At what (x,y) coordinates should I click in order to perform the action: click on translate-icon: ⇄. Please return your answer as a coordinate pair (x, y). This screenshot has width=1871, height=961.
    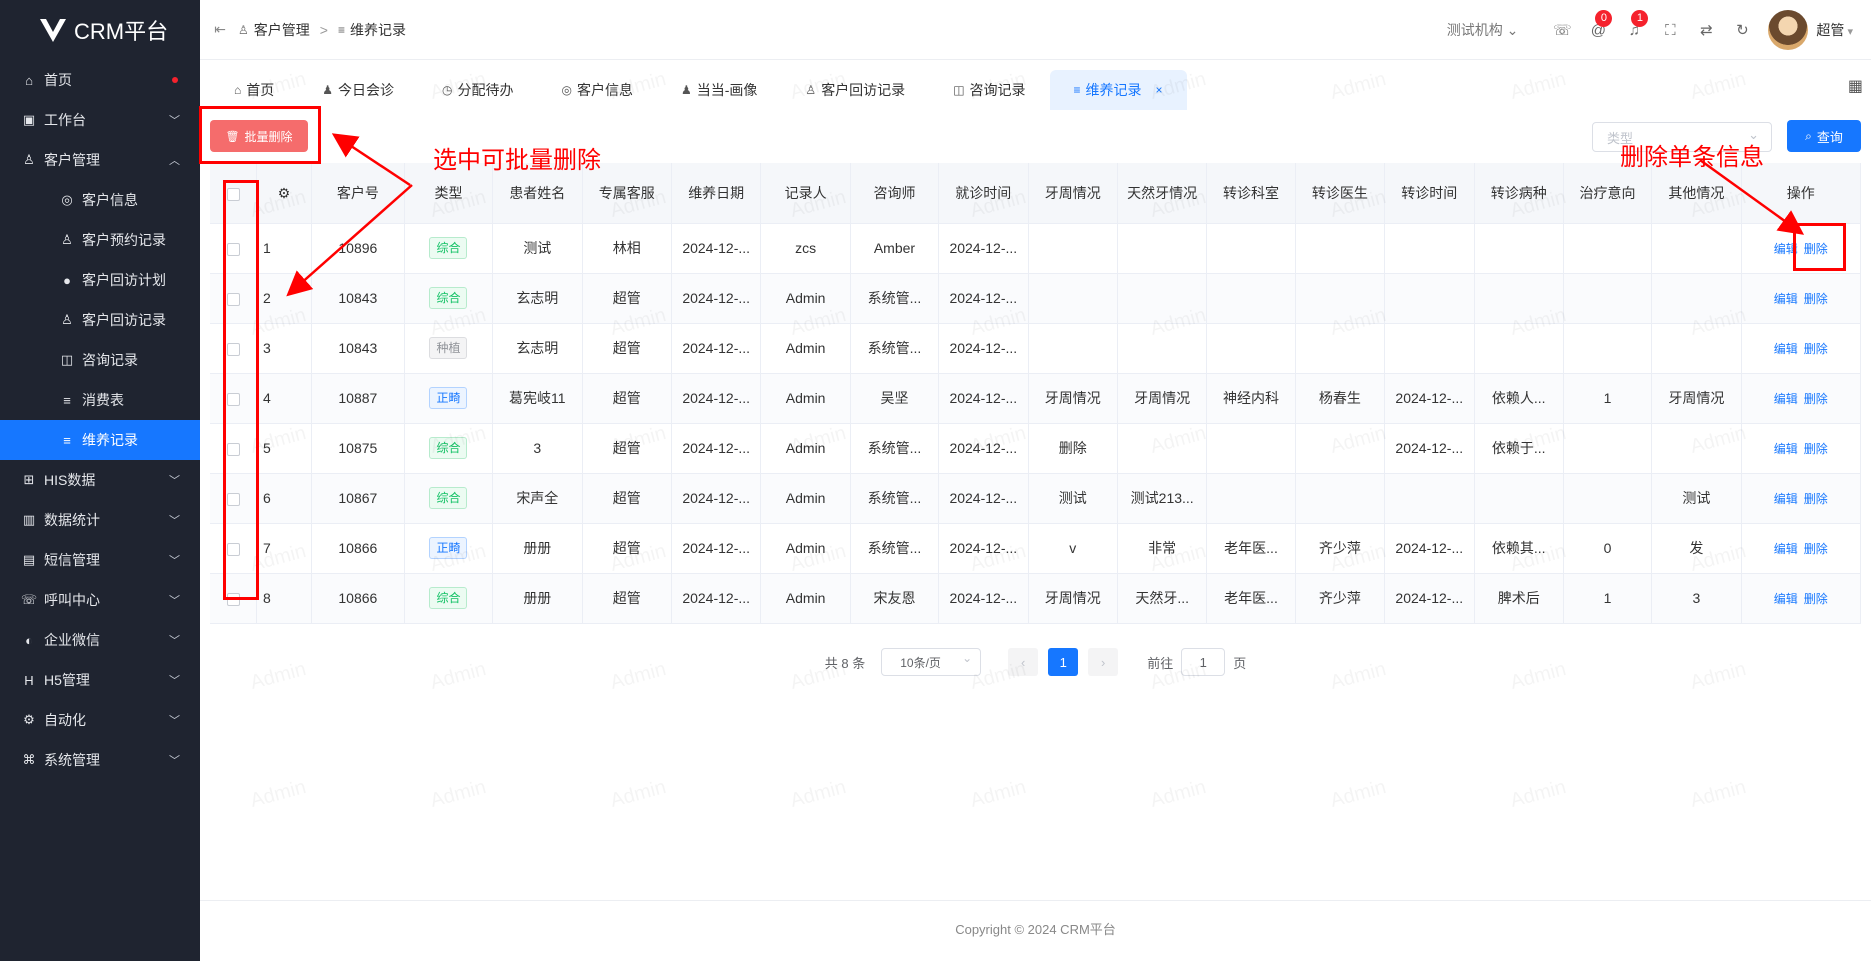
    Looking at the image, I should click on (1706, 30).